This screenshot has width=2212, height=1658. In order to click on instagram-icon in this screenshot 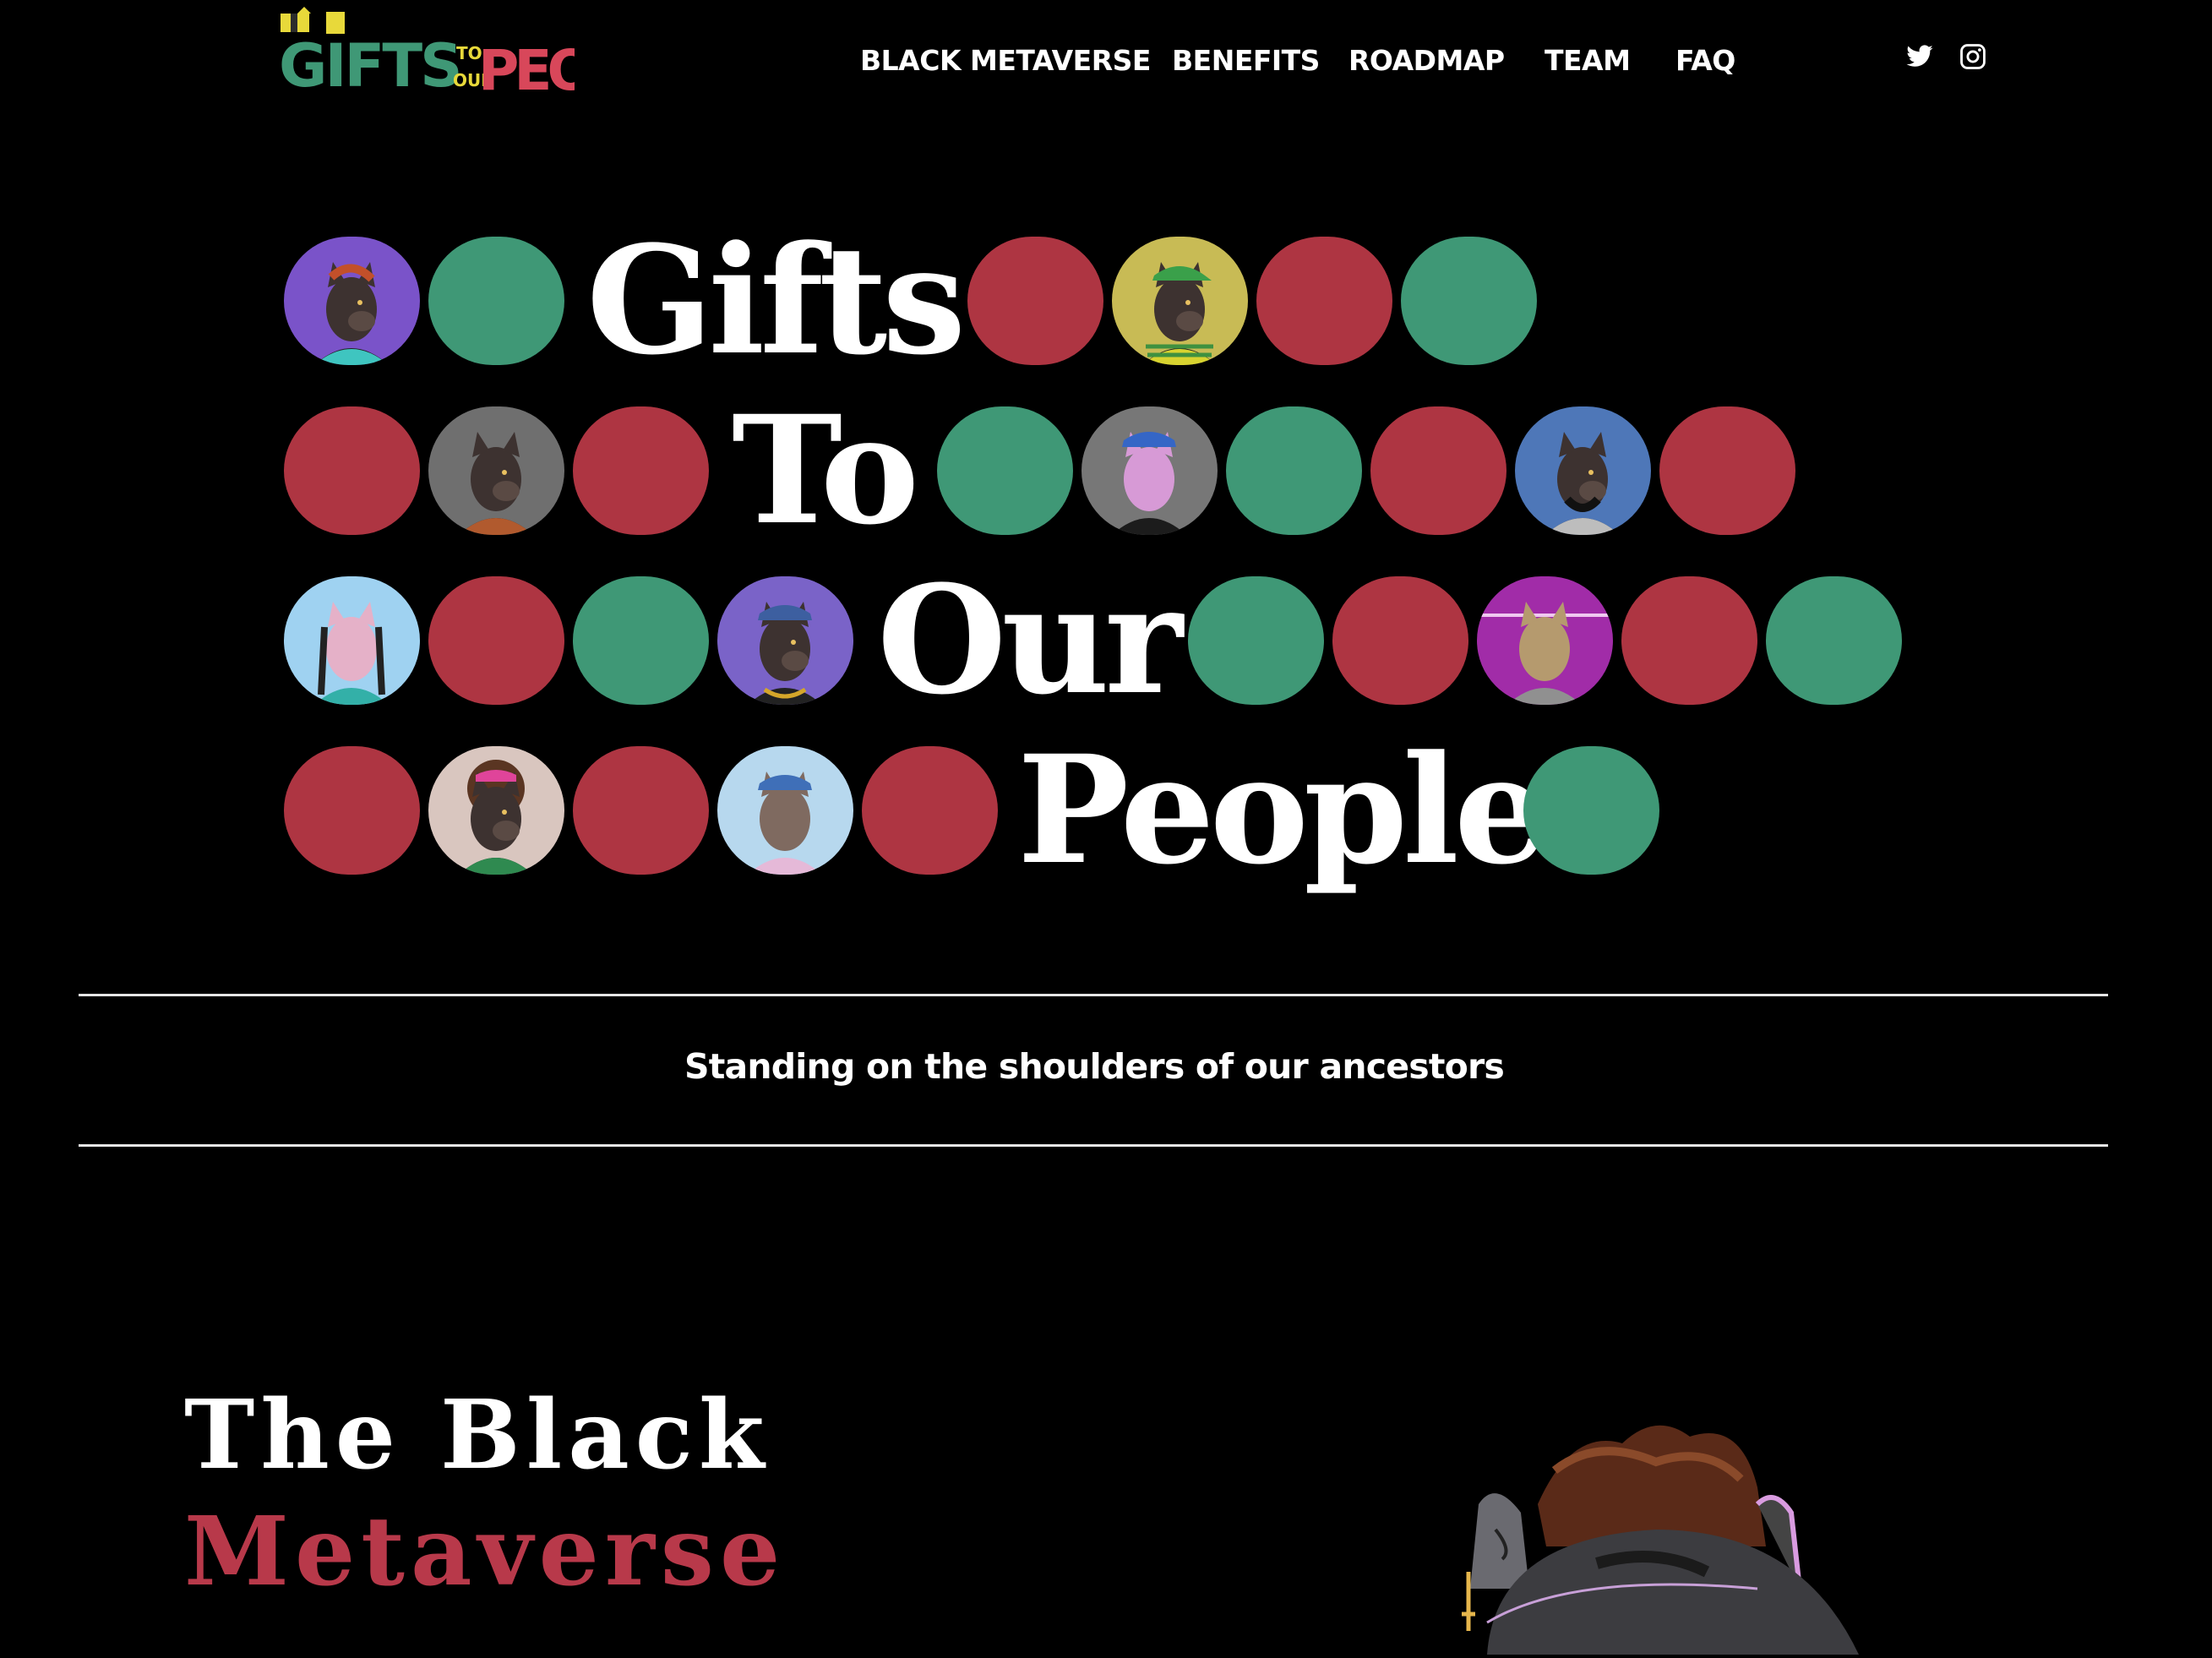, I will do `click(1973, 56)`.